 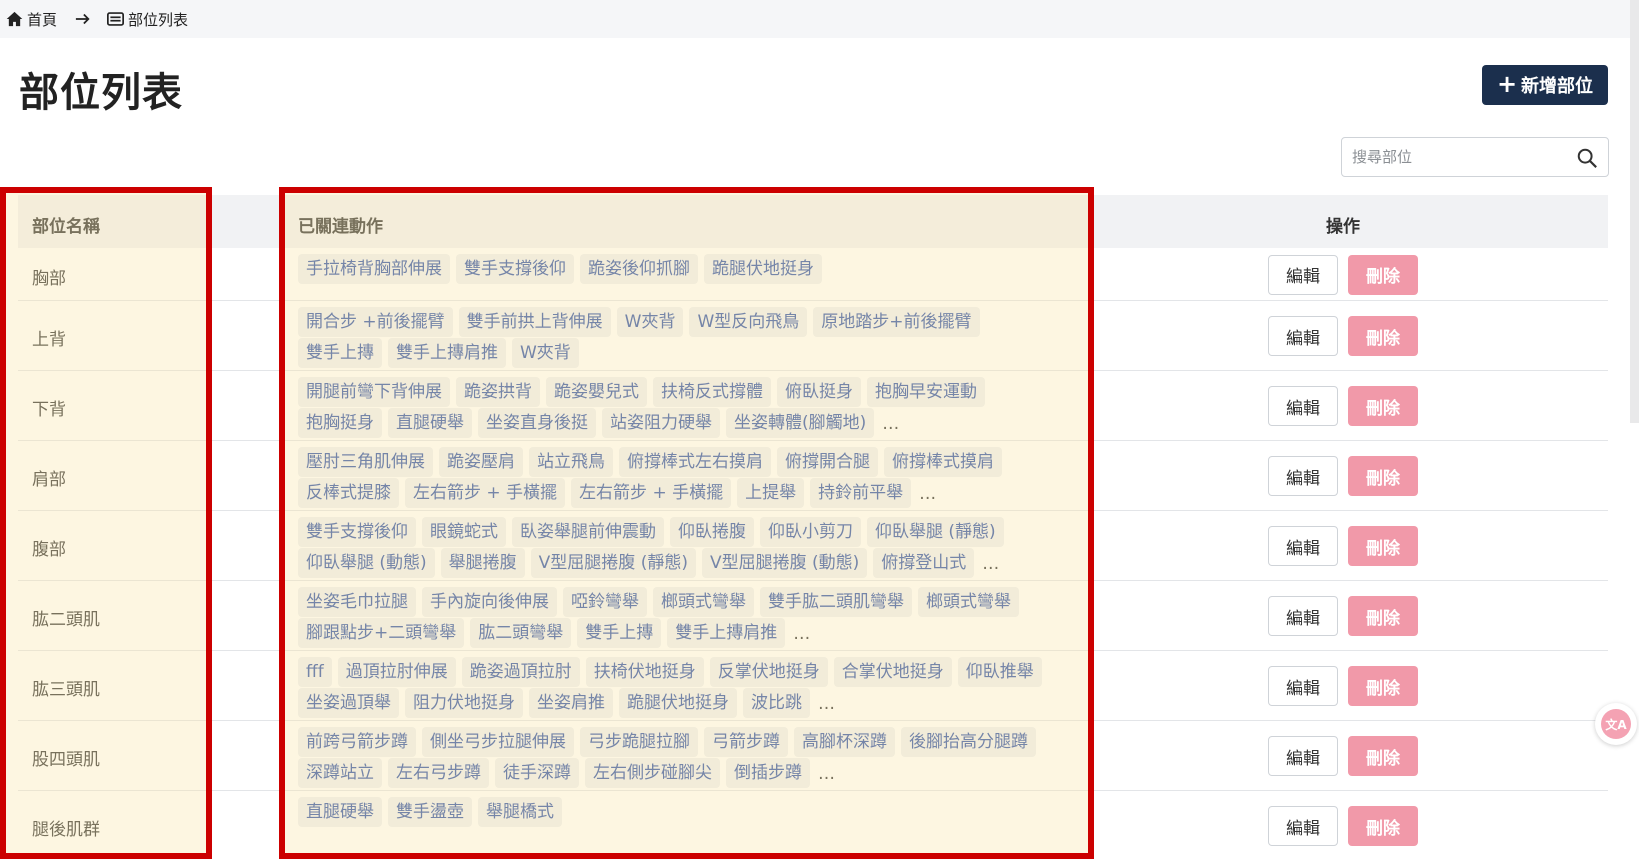 I want to click on action-tag: 坐姿轉體(腳觸地), so click(x=800, y=423).